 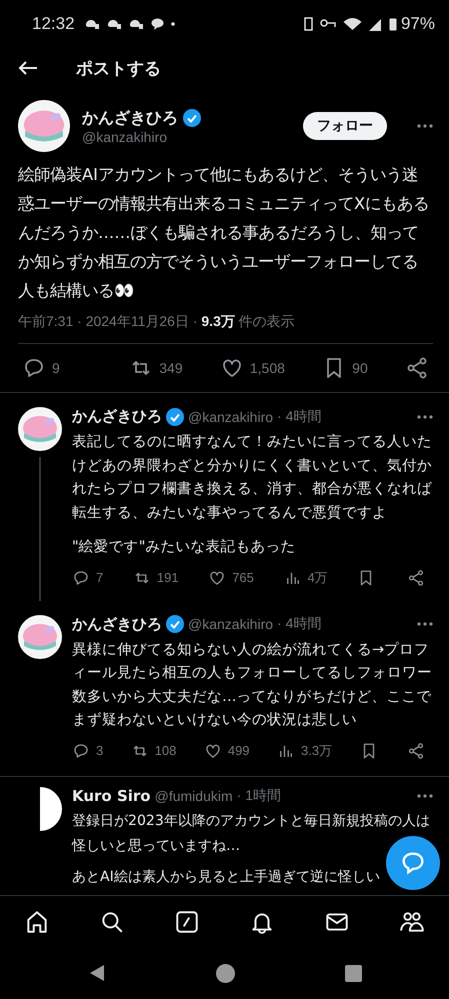 I want to click on reply-text: "絵愛です"みたいな表記もあった, so click(x=184, y=547).